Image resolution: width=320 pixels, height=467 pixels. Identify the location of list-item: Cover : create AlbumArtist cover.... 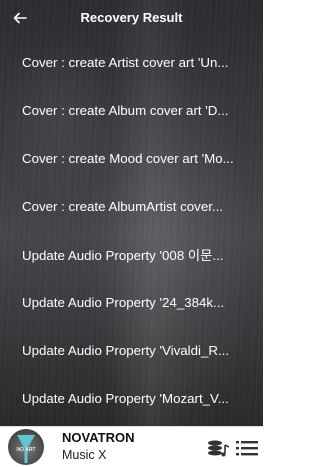
(131, 206).